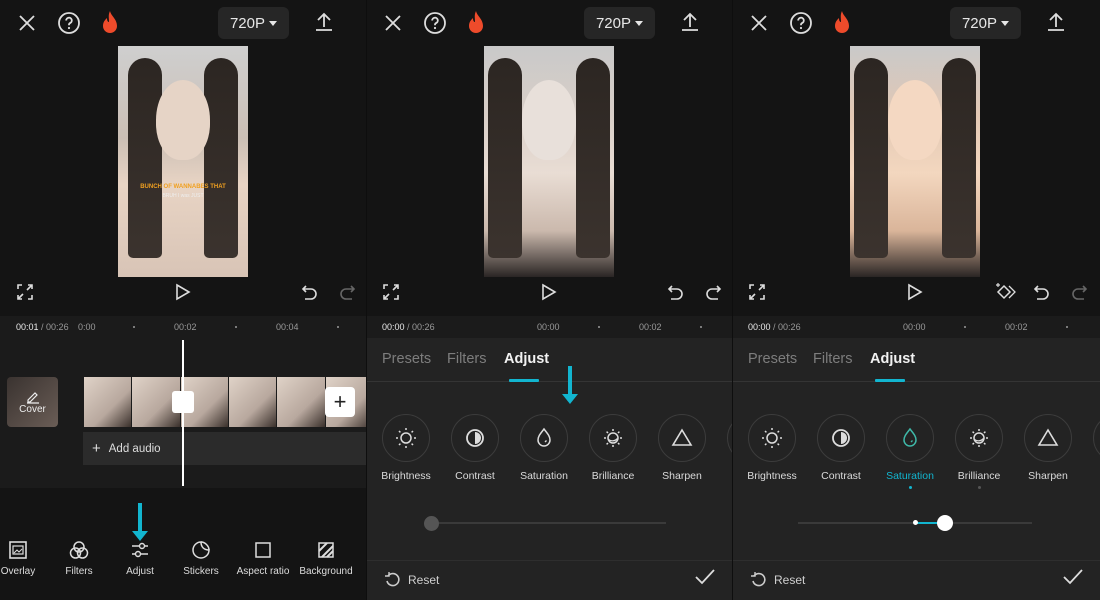 Image resolution: width=1100 pixels, height=600 pixels. Describe the element at coordinates (79, 558) in the screenshot. I see `tool-filters: Filters` at that location.